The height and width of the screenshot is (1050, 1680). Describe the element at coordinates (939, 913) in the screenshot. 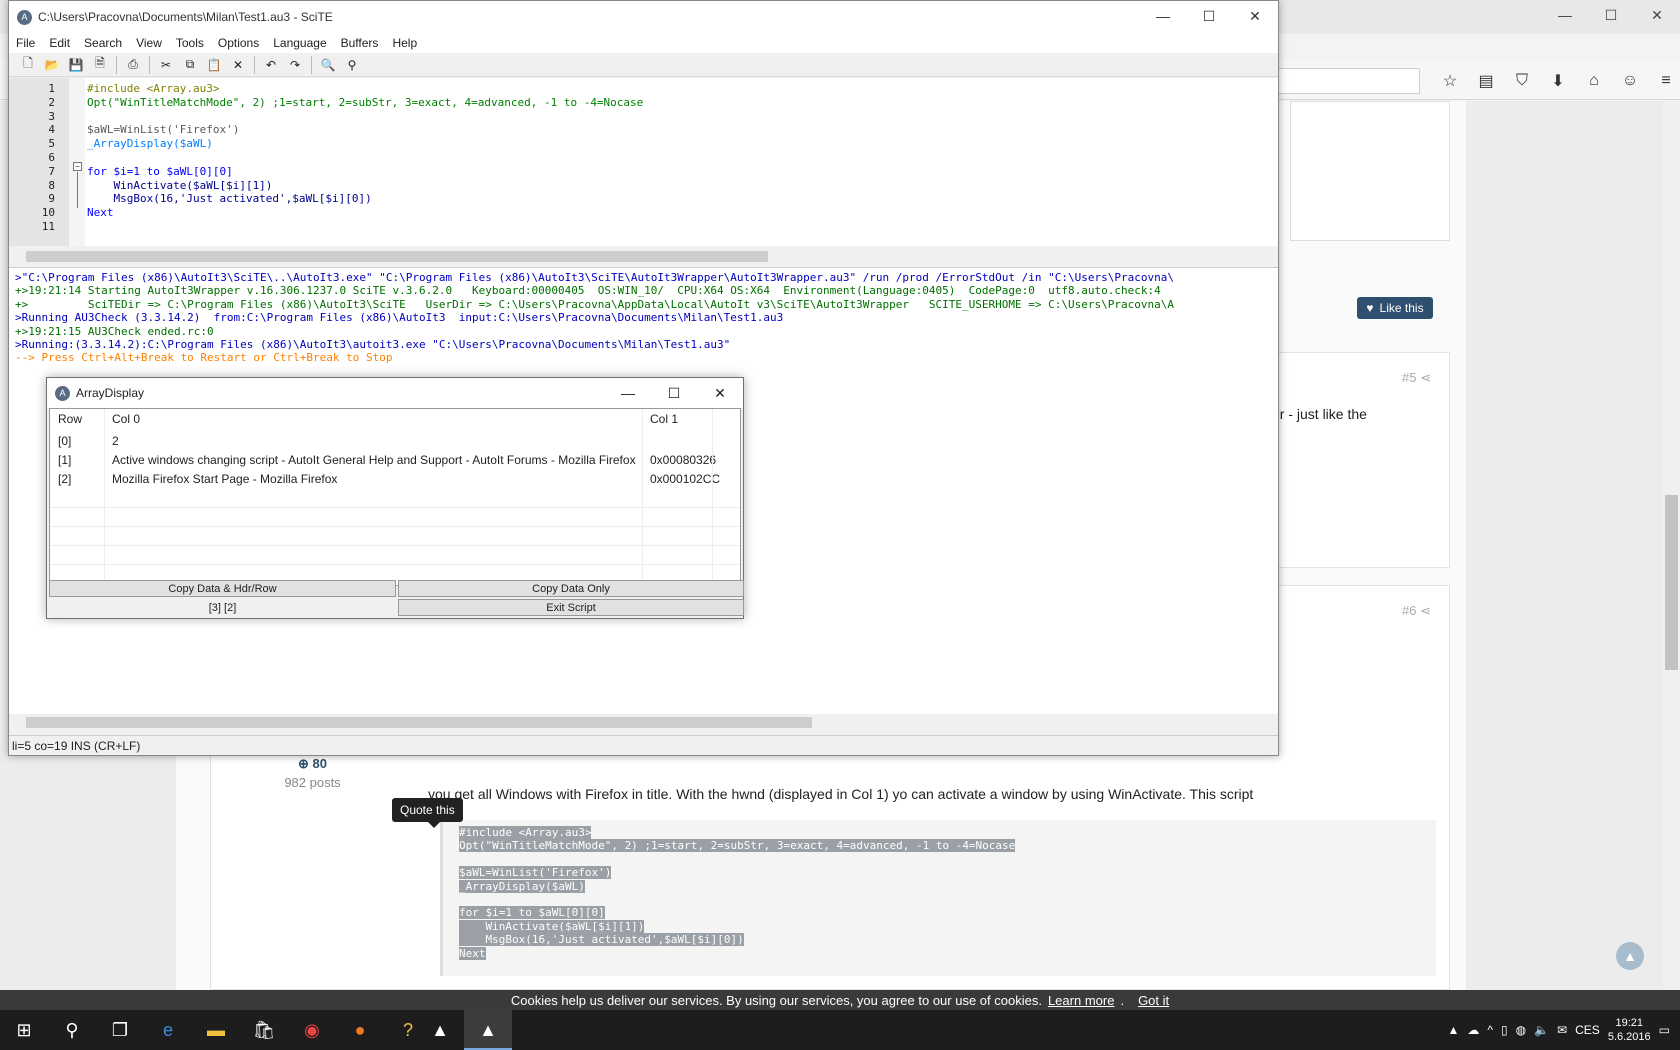

I see `code-line: for $i=1 to $aWL[0][0]` at that location.